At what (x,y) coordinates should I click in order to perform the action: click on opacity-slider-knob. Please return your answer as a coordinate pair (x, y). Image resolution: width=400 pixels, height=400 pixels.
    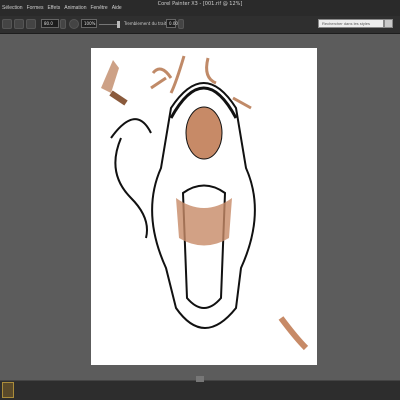
    Looking at the image, I should click on (118, 24).